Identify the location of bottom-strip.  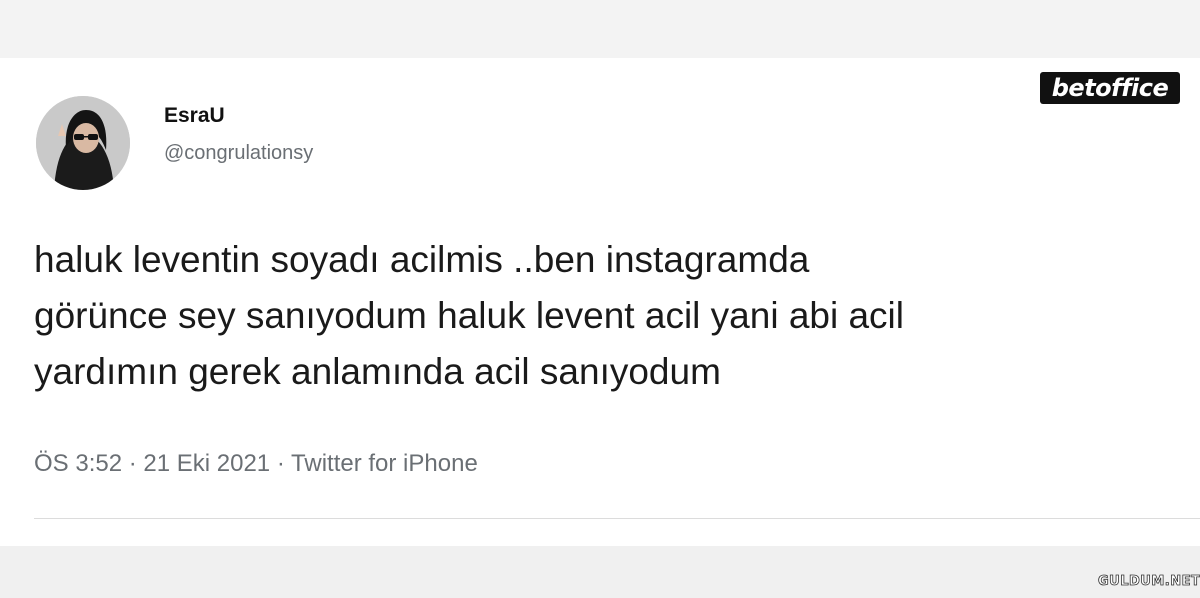
(600, 572).